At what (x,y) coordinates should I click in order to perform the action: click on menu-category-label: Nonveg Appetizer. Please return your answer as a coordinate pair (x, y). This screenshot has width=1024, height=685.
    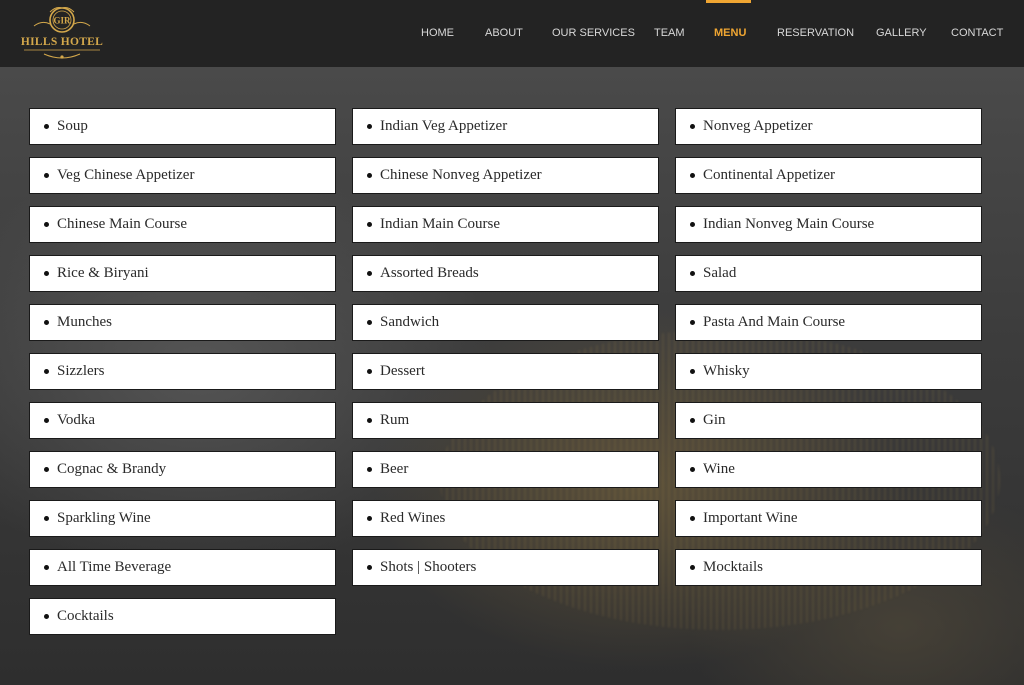
    Looking at the image, I should click on (758, 126).